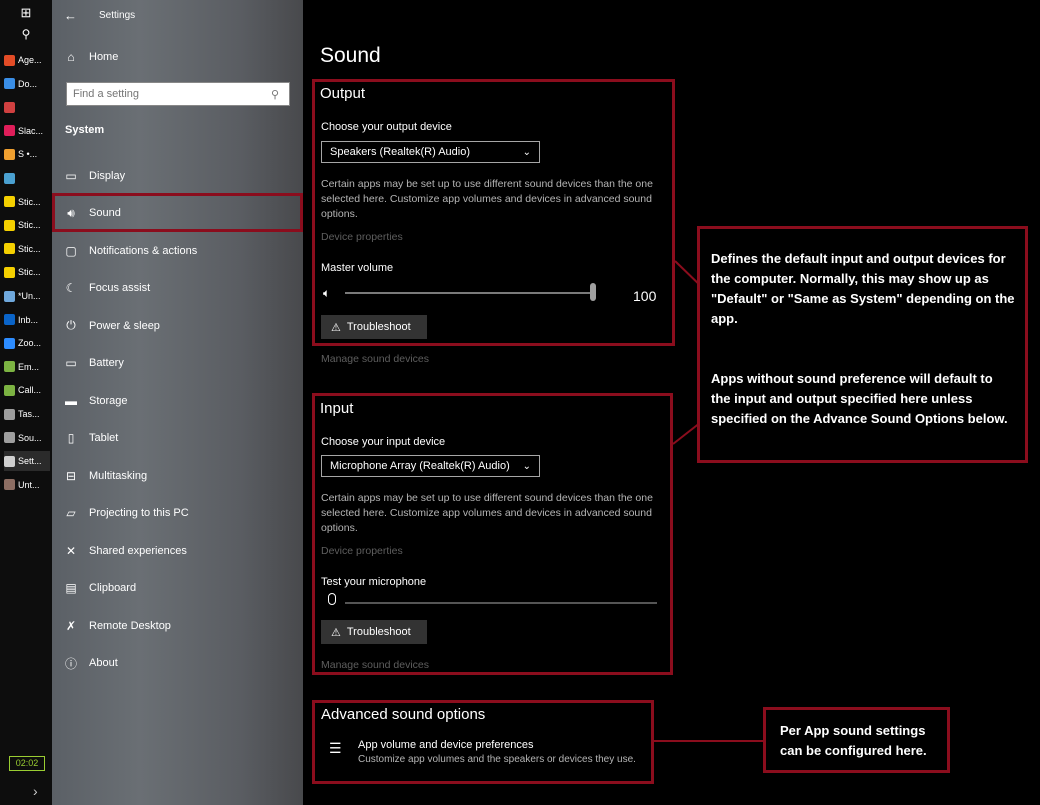  What do you see at coordinates (177, 588) in the screenshot?
I see `sidebar-item-clipboard: ▤ Clipboard` at bounding box center [177, 588].